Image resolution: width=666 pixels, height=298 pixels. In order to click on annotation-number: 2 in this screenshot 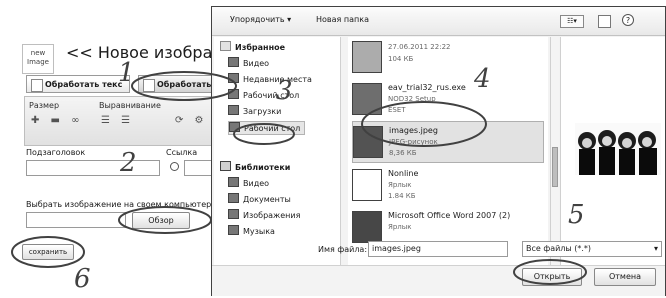, I will do `click(128, 163)`.